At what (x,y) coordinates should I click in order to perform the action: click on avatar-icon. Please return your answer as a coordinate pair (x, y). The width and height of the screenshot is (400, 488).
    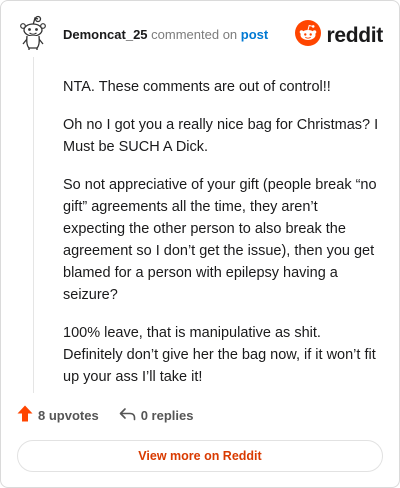
    Looking at the image, I should click on (33, 33).